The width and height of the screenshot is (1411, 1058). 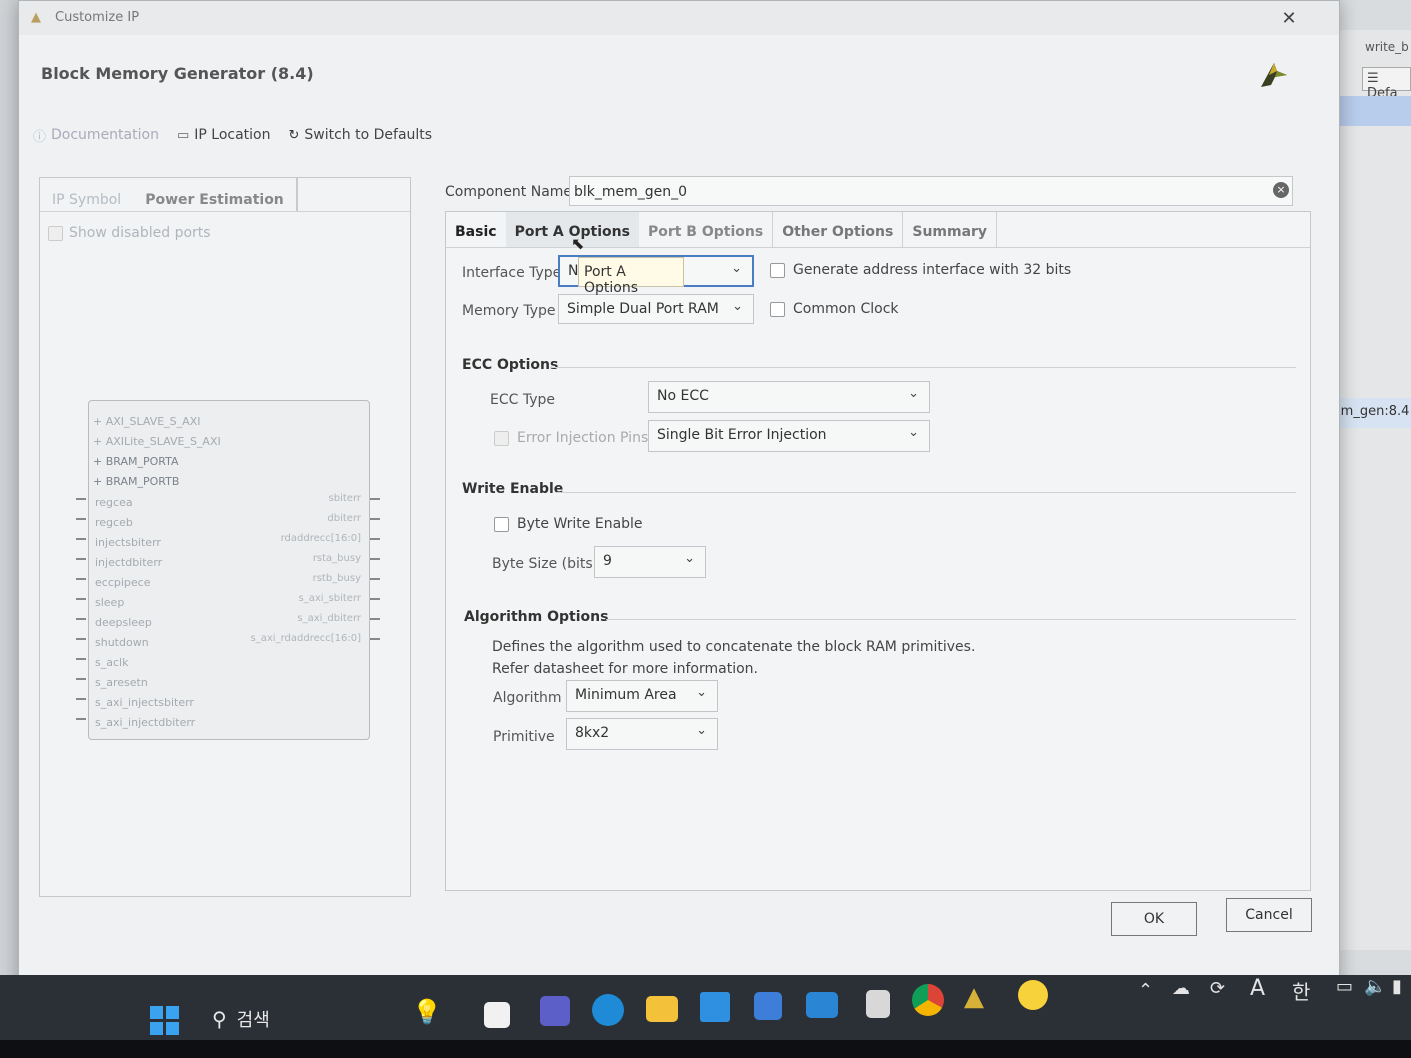 I want to click on tab-ip-symbol: IP Symbol, so click(x=86, y=194).